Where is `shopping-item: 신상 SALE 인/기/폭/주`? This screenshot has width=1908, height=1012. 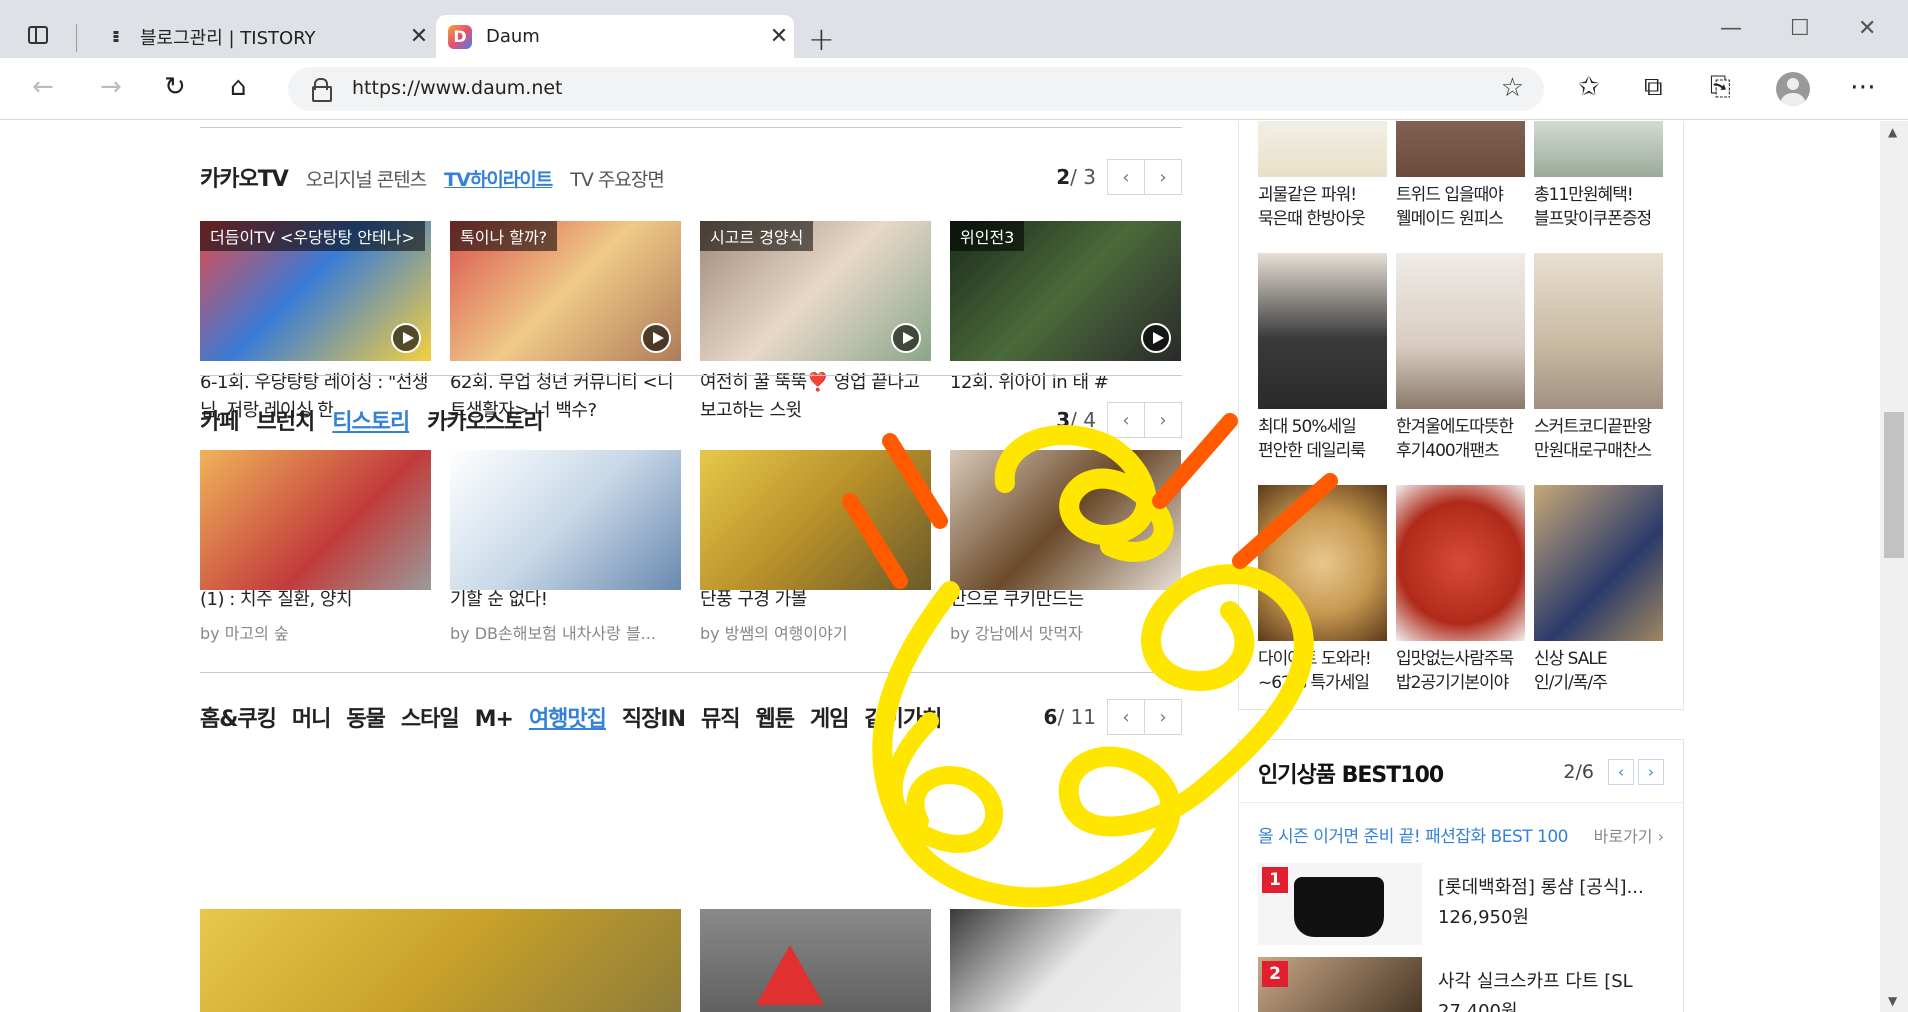 shopping-item: 신상 SALE 인/기/폭/주 is located at coordinates (1598, 590).